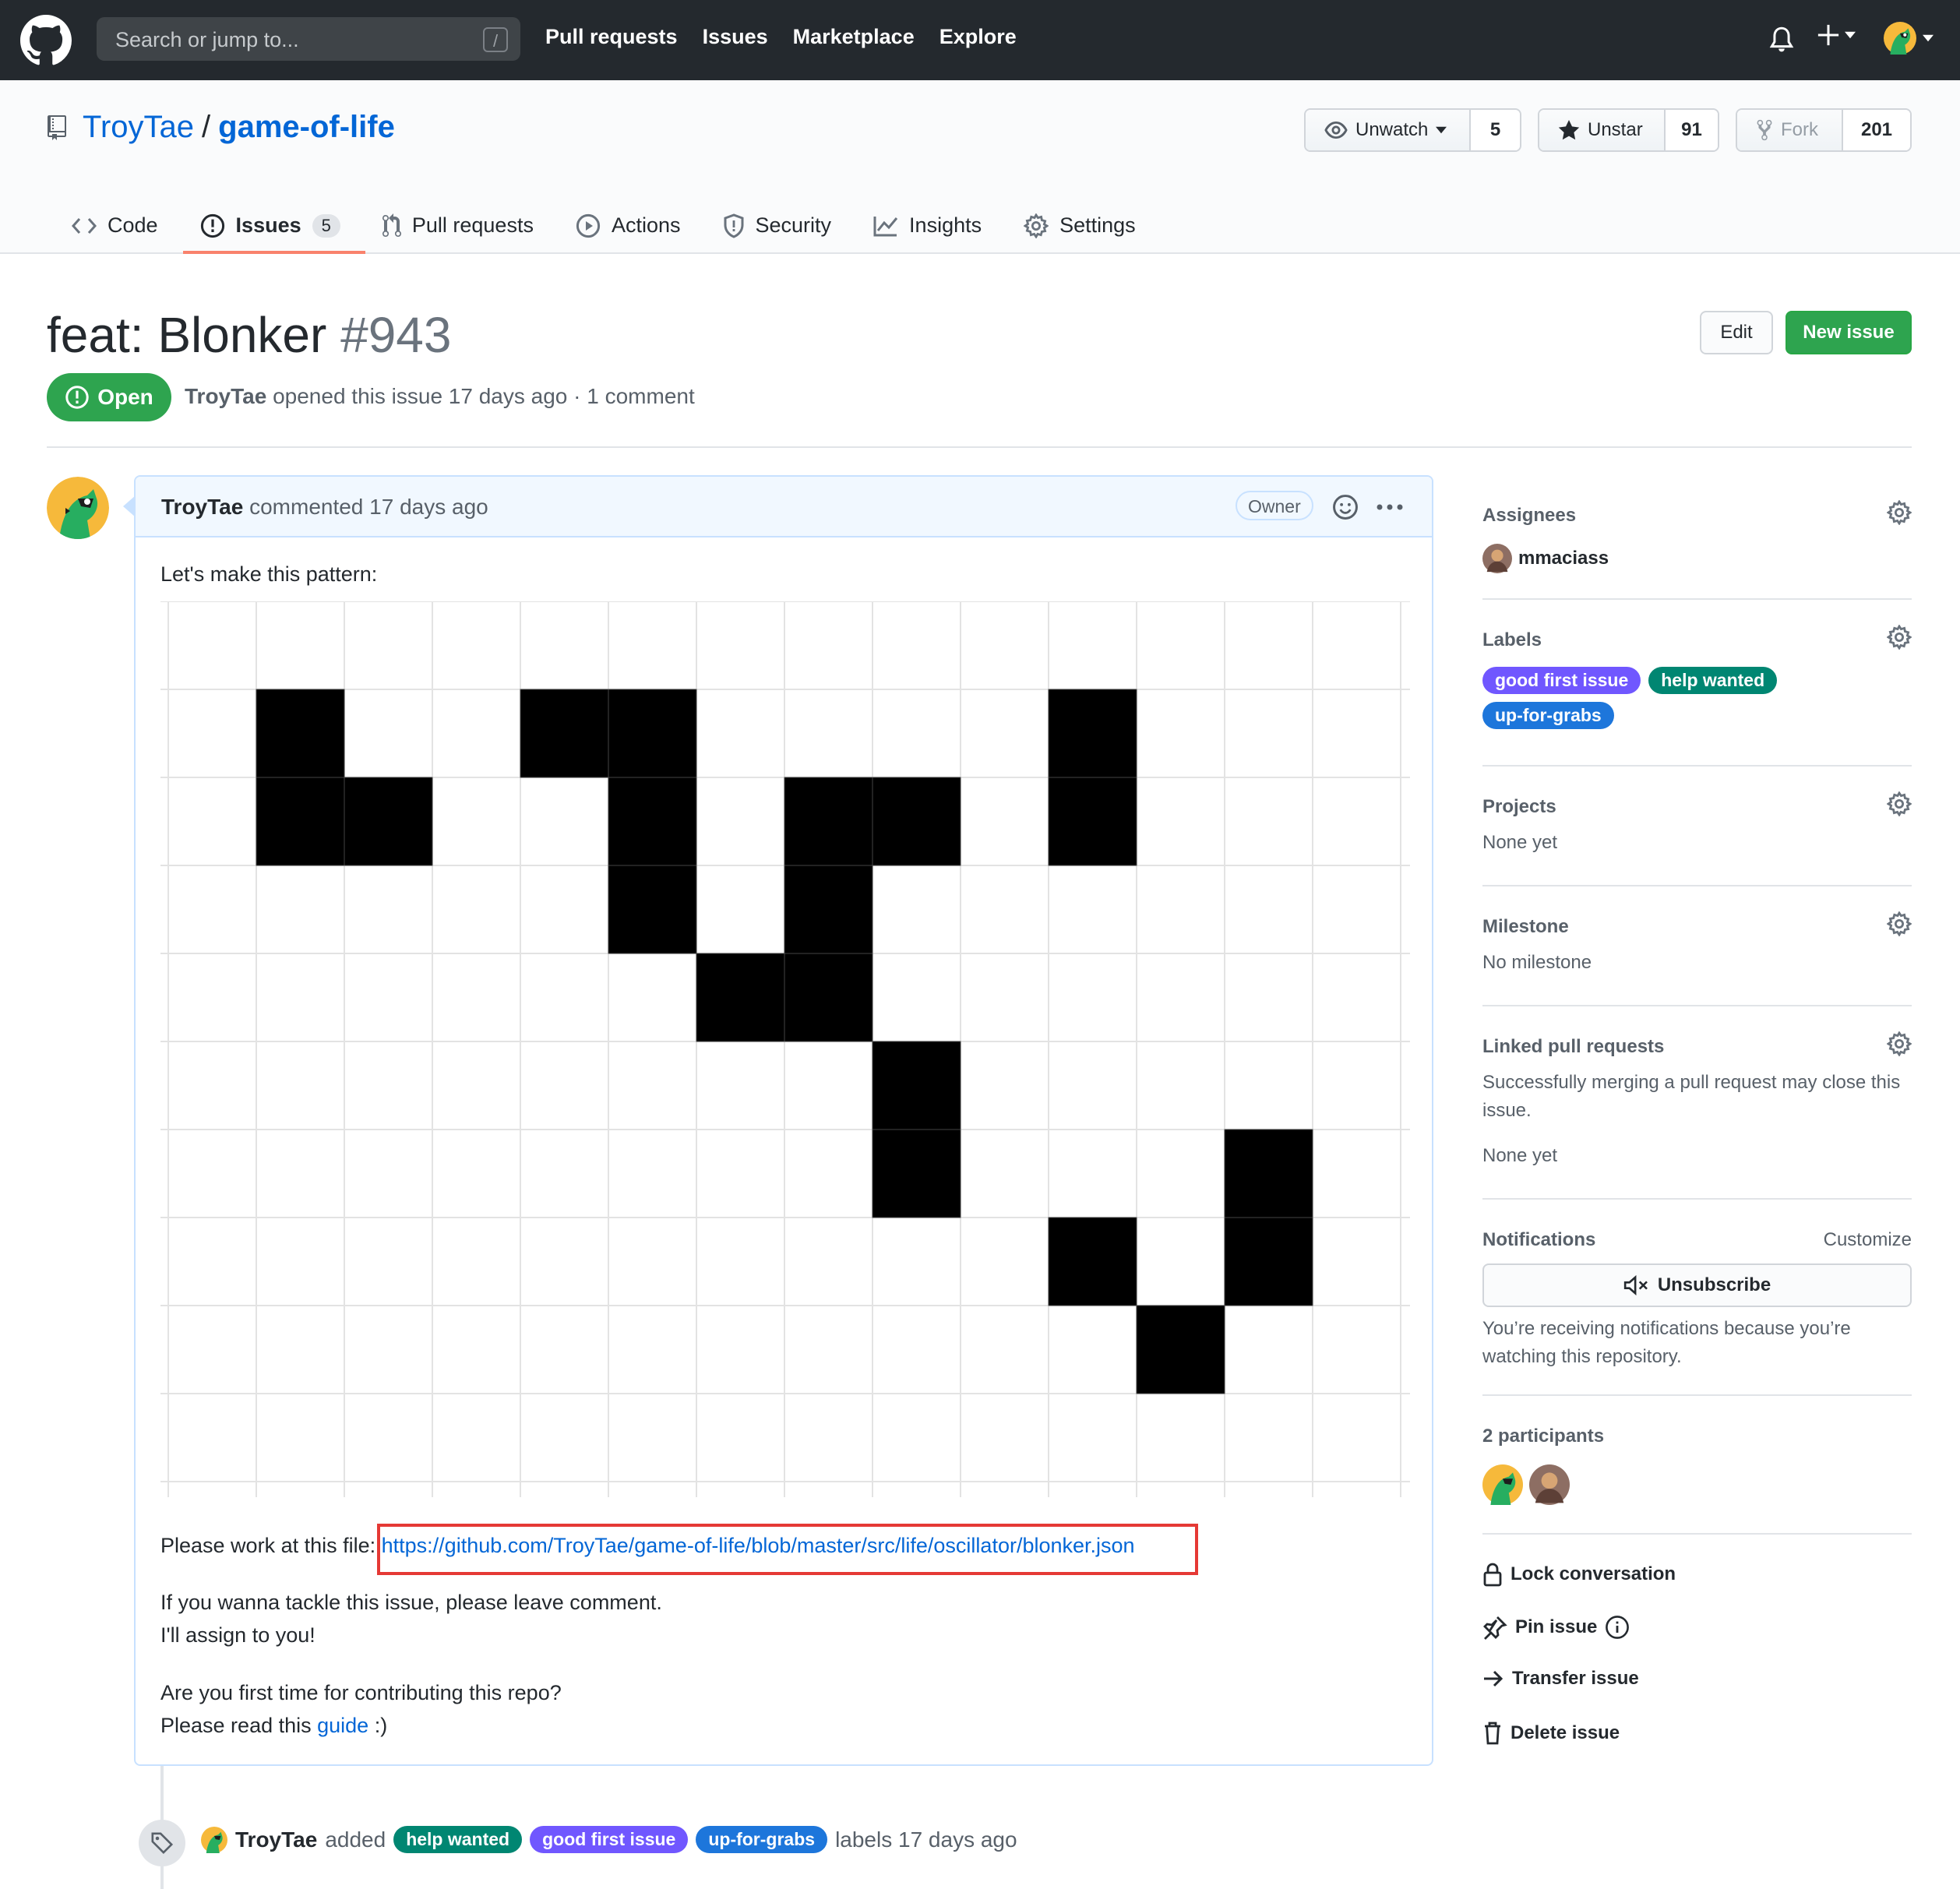  I want to click on unwatch-button: Unwatch, so click(1388, 130).